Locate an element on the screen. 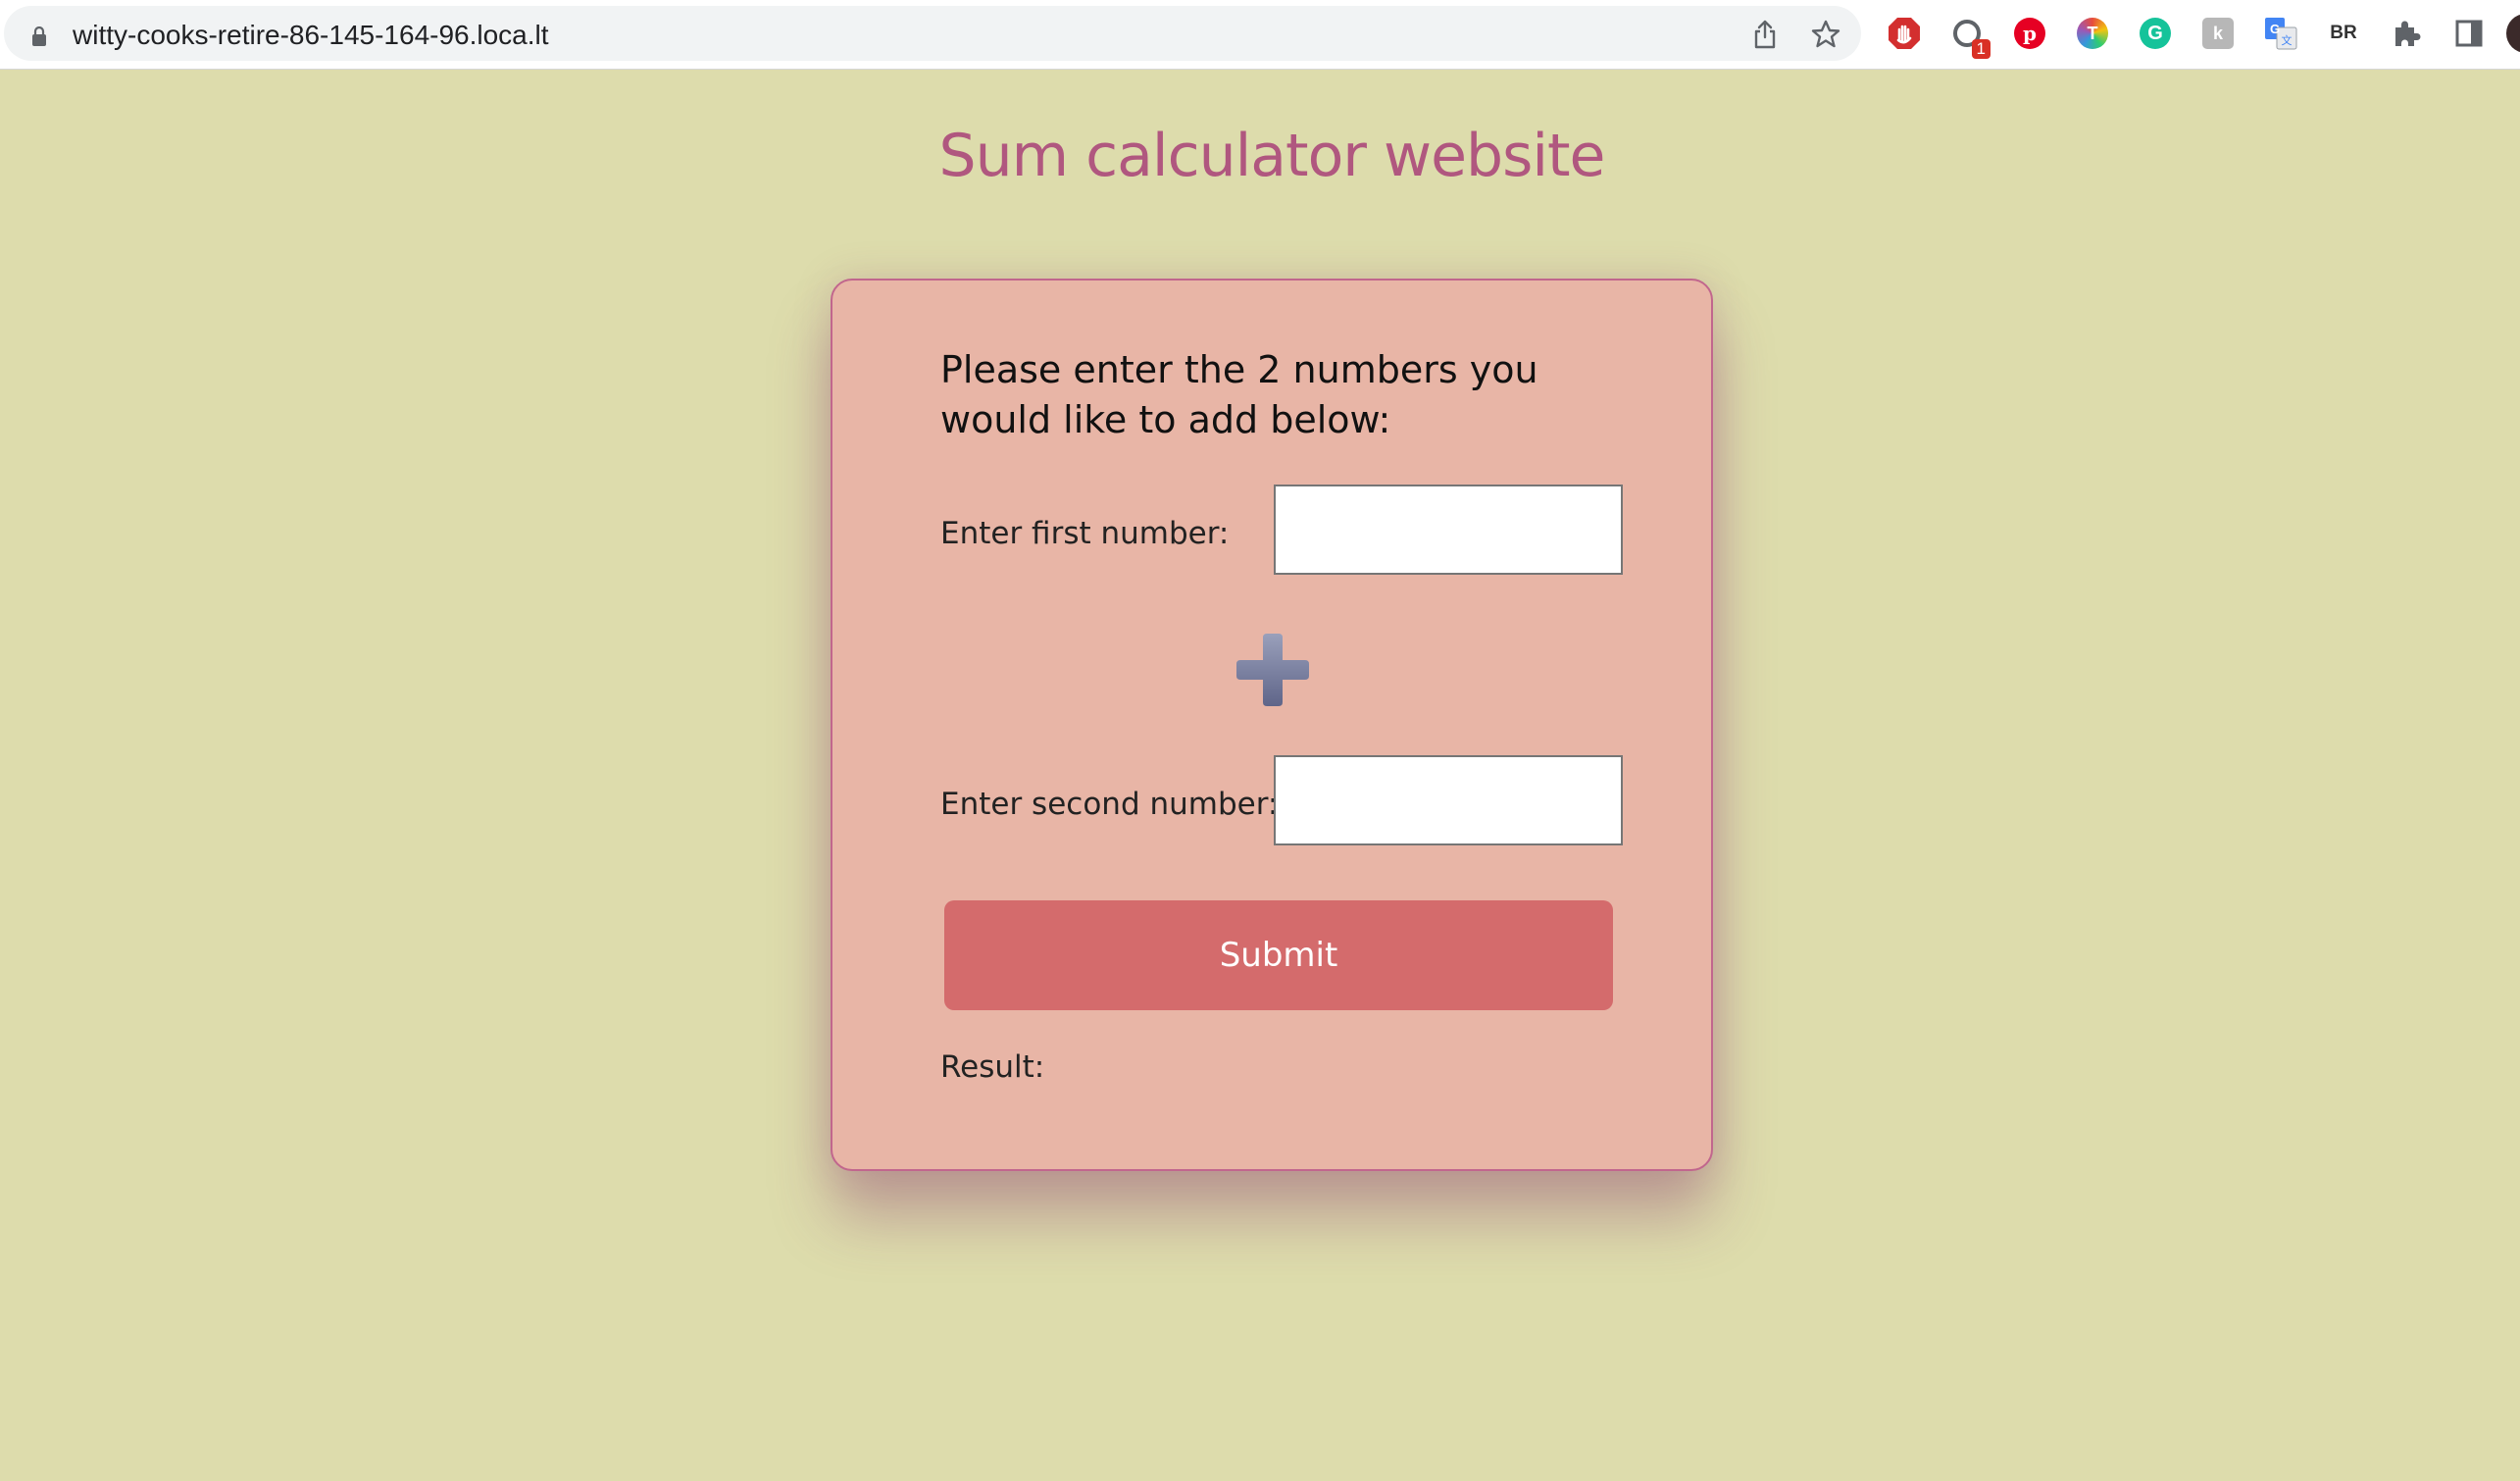  lock-icon is located at coordinates (39, 36).